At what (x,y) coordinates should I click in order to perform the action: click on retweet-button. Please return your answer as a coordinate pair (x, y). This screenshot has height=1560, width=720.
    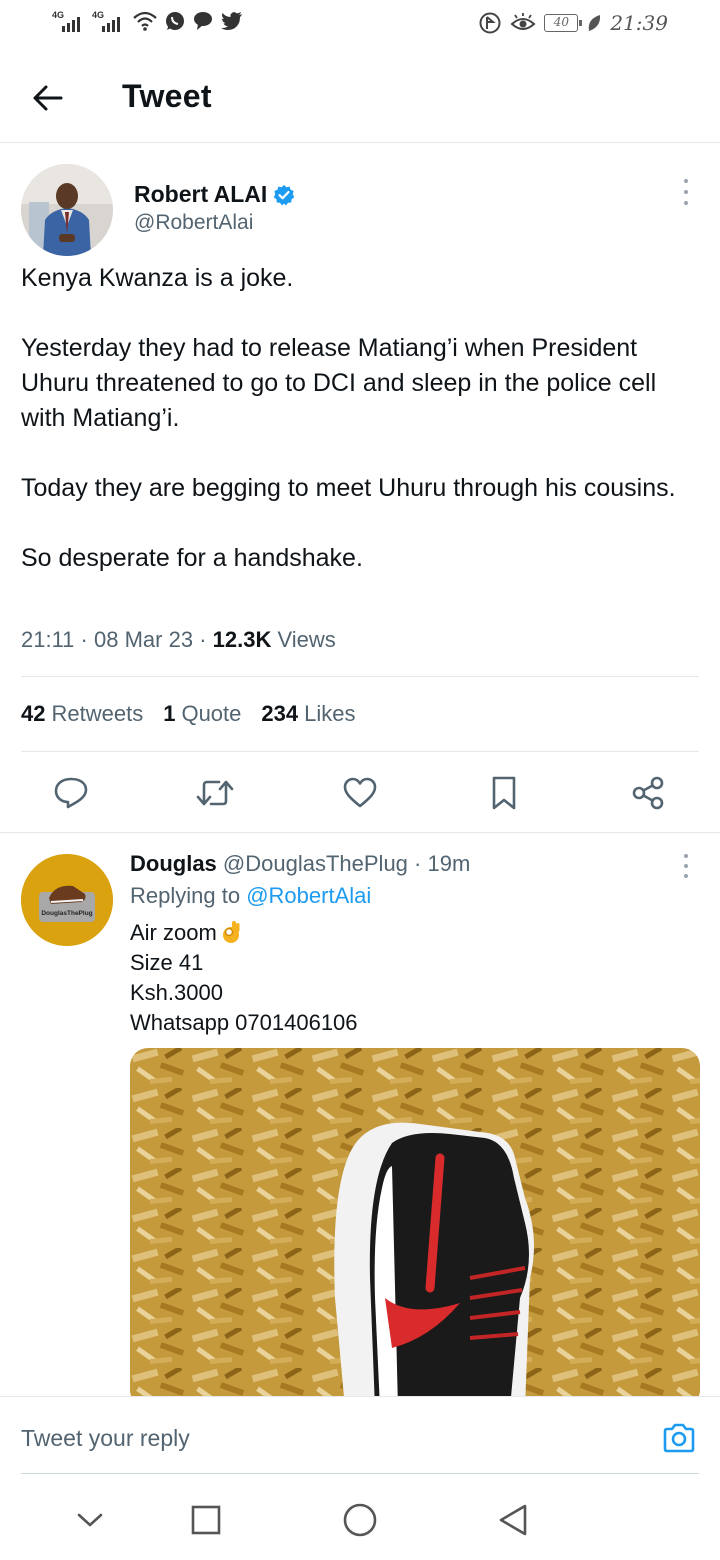
    Looking at the image, I should click on (215, 793).